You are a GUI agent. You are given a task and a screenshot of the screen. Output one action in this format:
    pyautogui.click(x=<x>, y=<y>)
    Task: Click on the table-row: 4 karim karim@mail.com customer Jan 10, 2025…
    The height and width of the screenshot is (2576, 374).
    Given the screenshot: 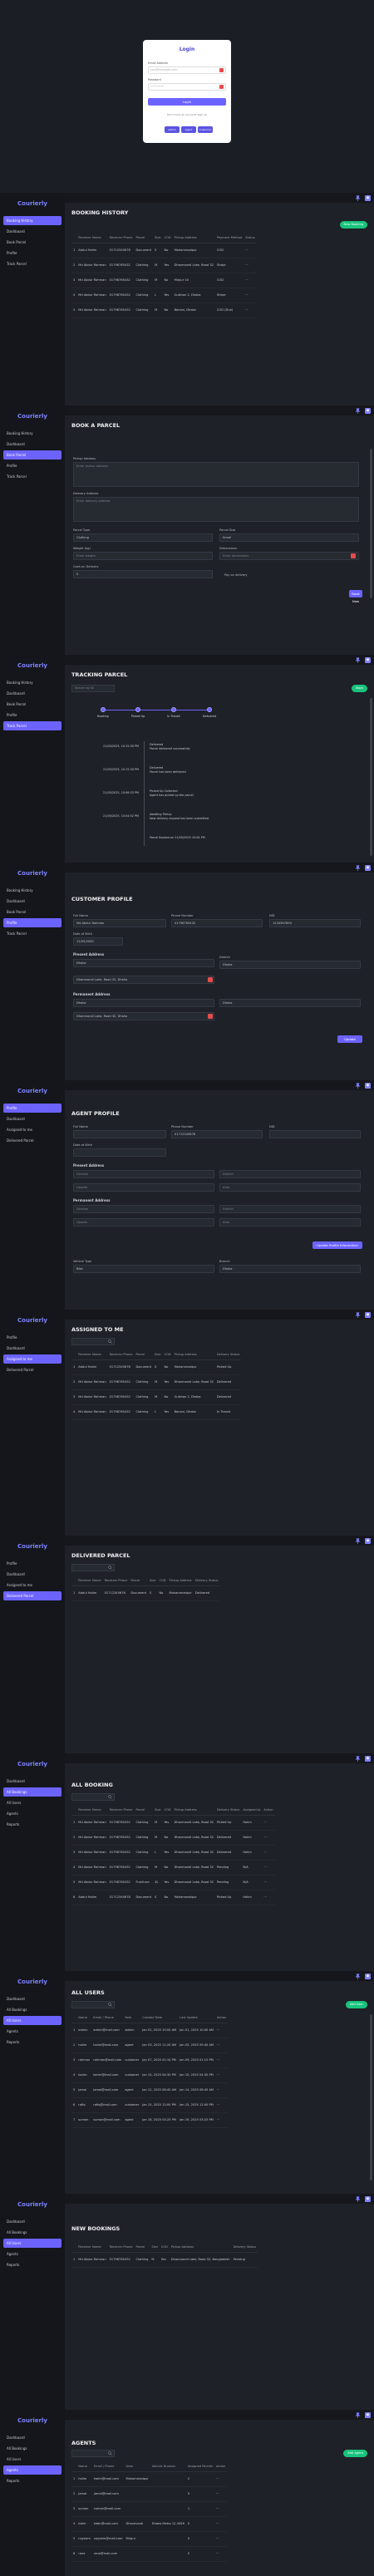 What is the action you would take?
    pyautogui.click(x=150, y=2075)
    